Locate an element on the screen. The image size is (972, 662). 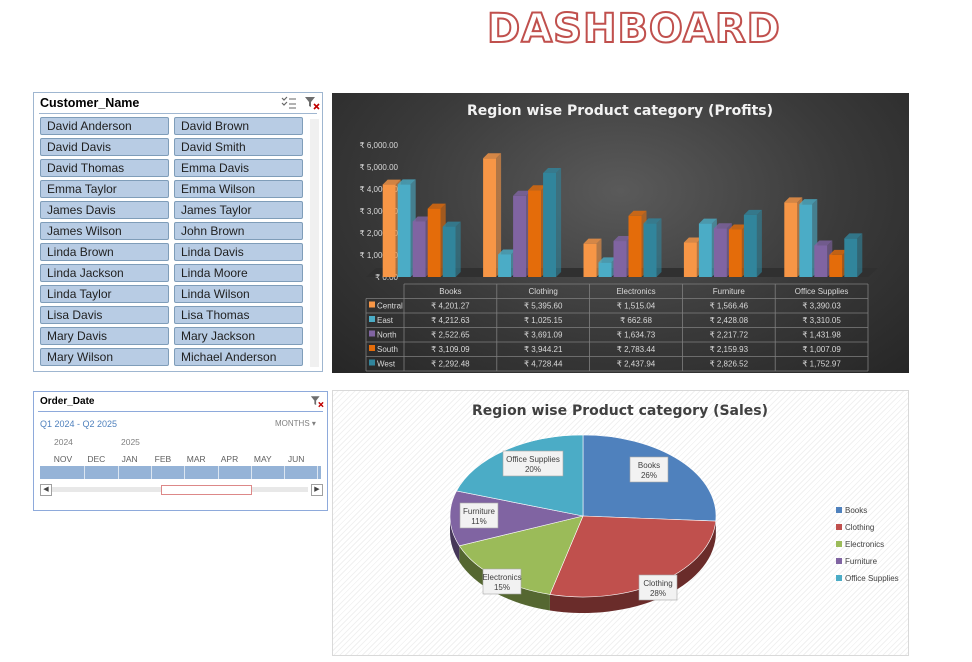
table-cell-value: ₹ 3,109.09 is located at coordinates (450, 349).